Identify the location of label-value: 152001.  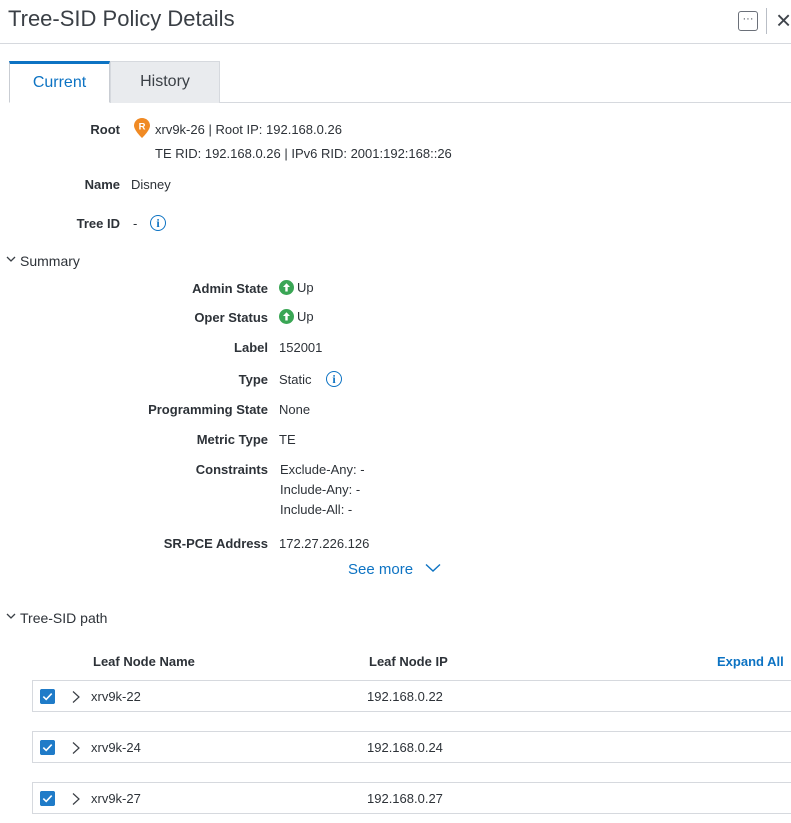
(301, 347).